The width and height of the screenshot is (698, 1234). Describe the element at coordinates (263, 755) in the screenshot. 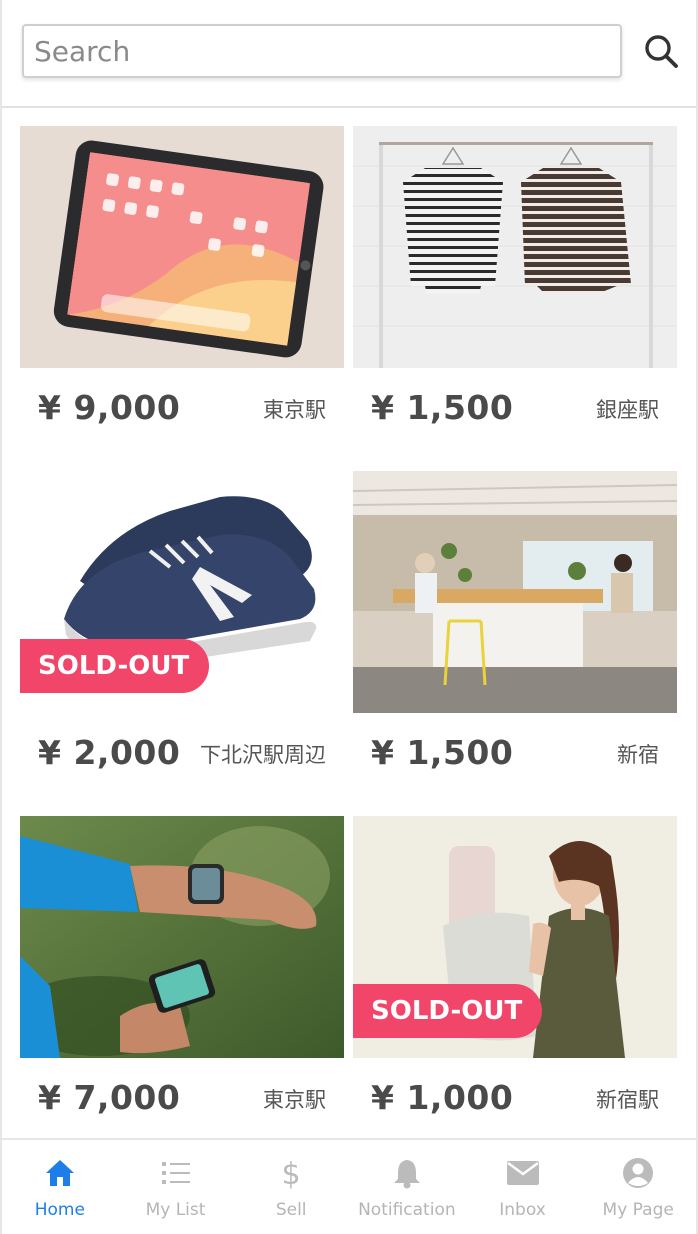

I see `listing-location: 下北沢駅周辺` at that location.